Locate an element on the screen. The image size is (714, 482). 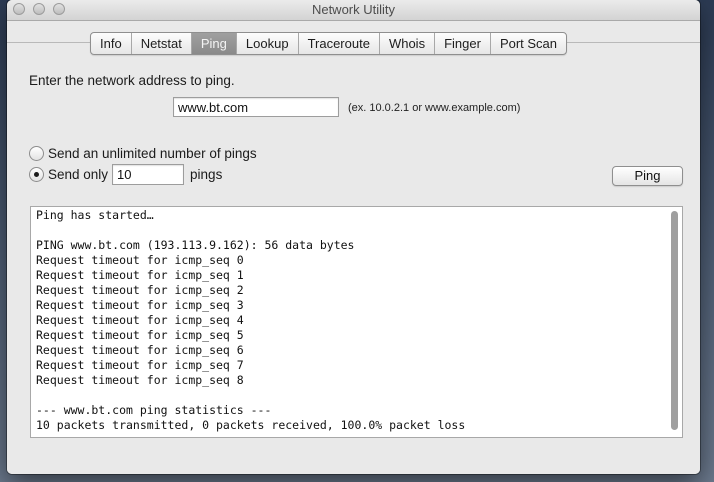
ping-button: Ping is located at coordinates (647, 176).